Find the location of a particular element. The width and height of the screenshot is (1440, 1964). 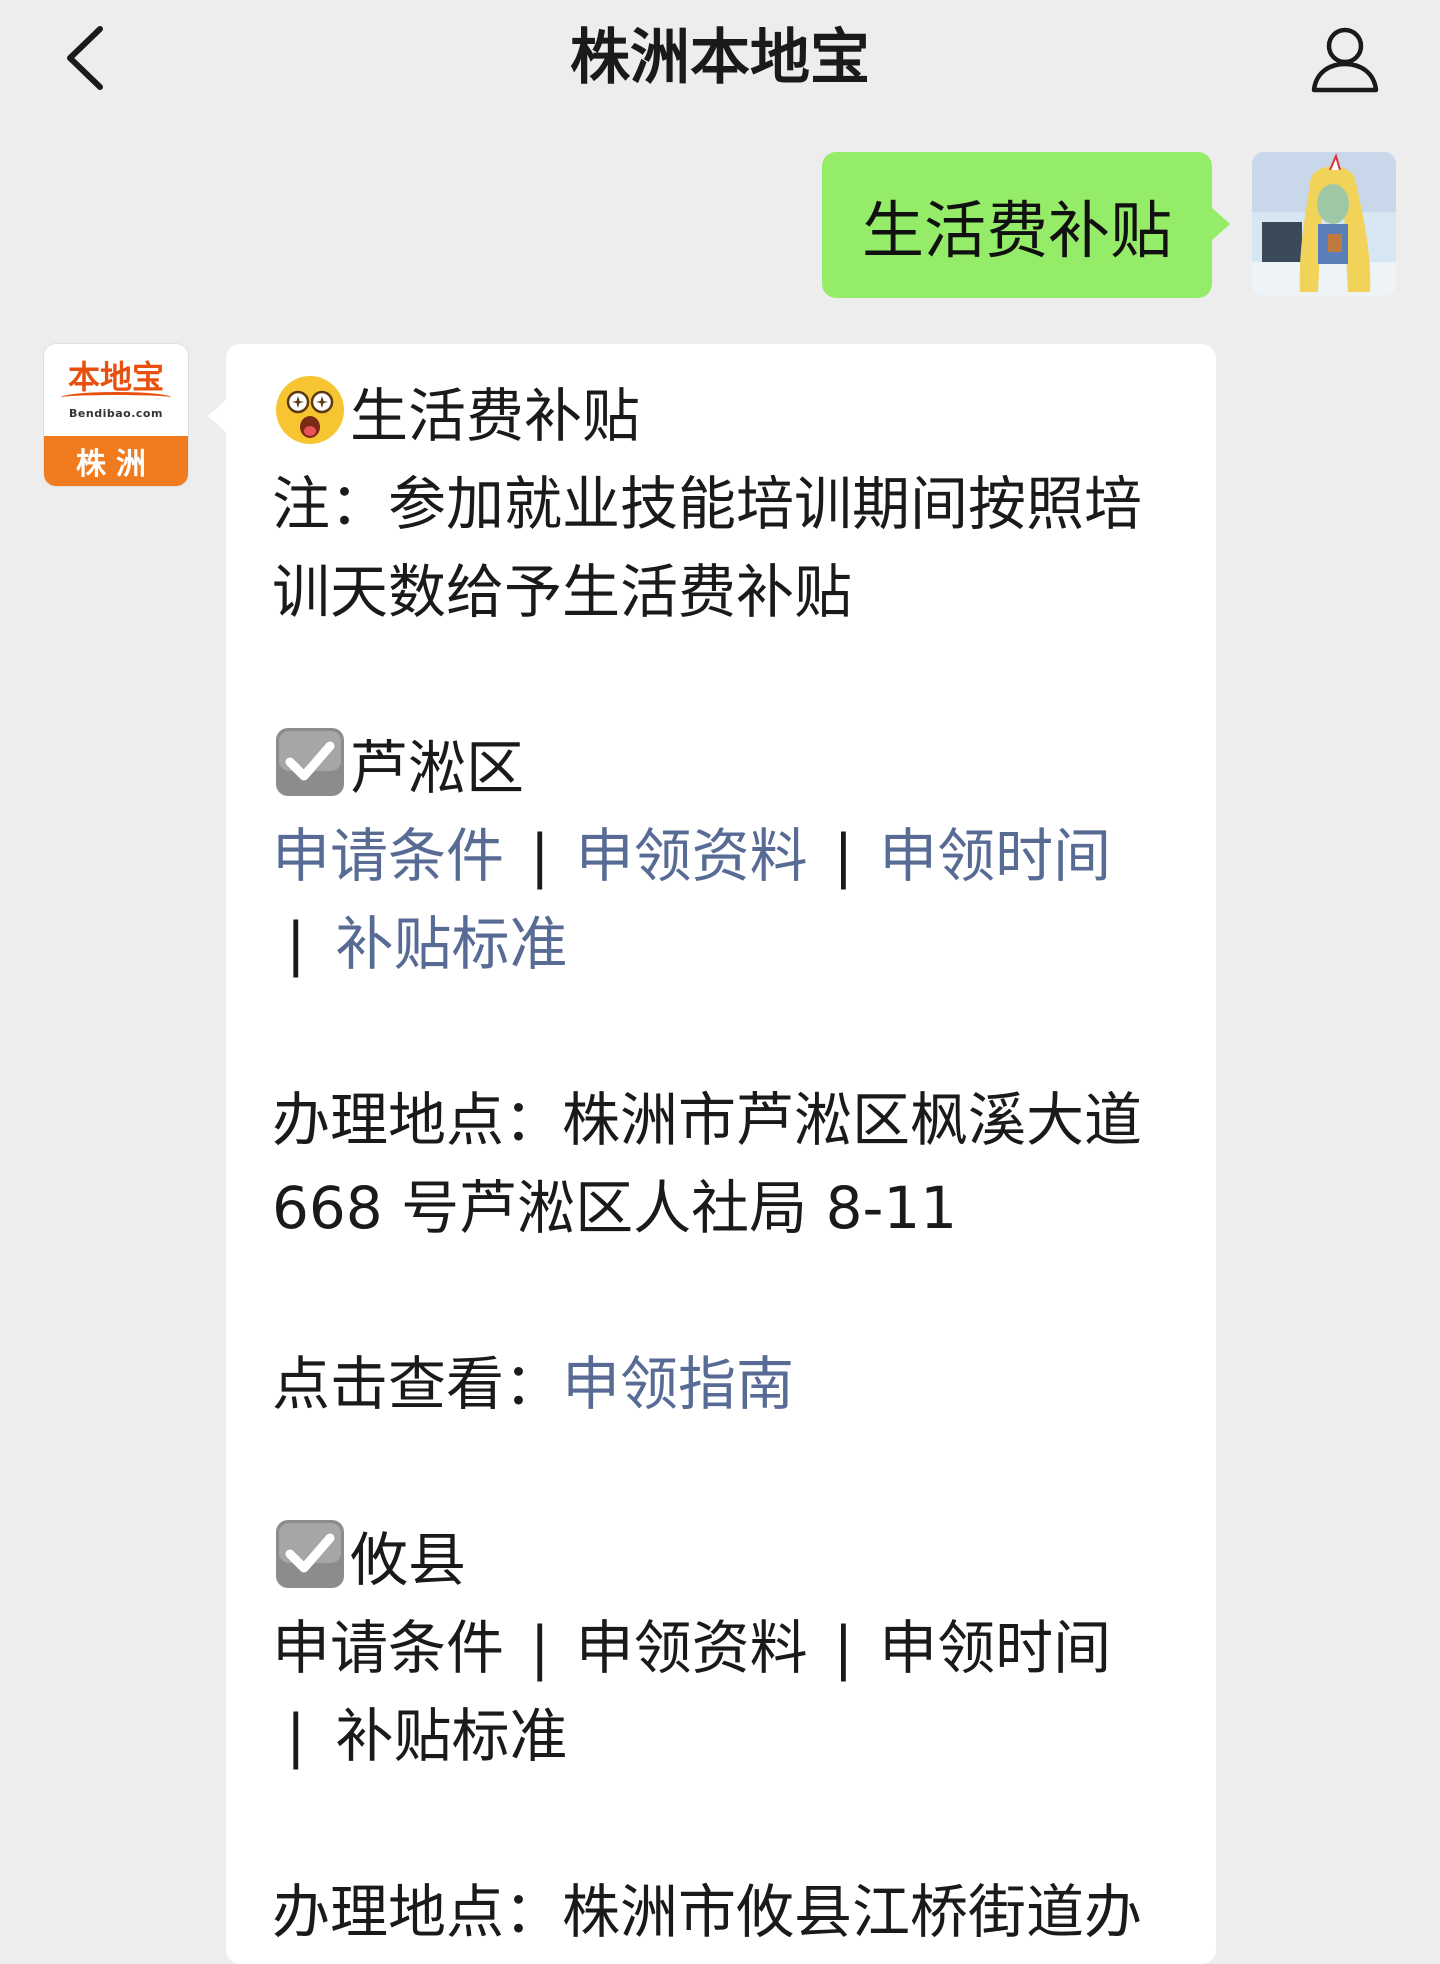

note-line-1: 注：参加就业技能培训期间按照培 is located at coordinates (707, 504).